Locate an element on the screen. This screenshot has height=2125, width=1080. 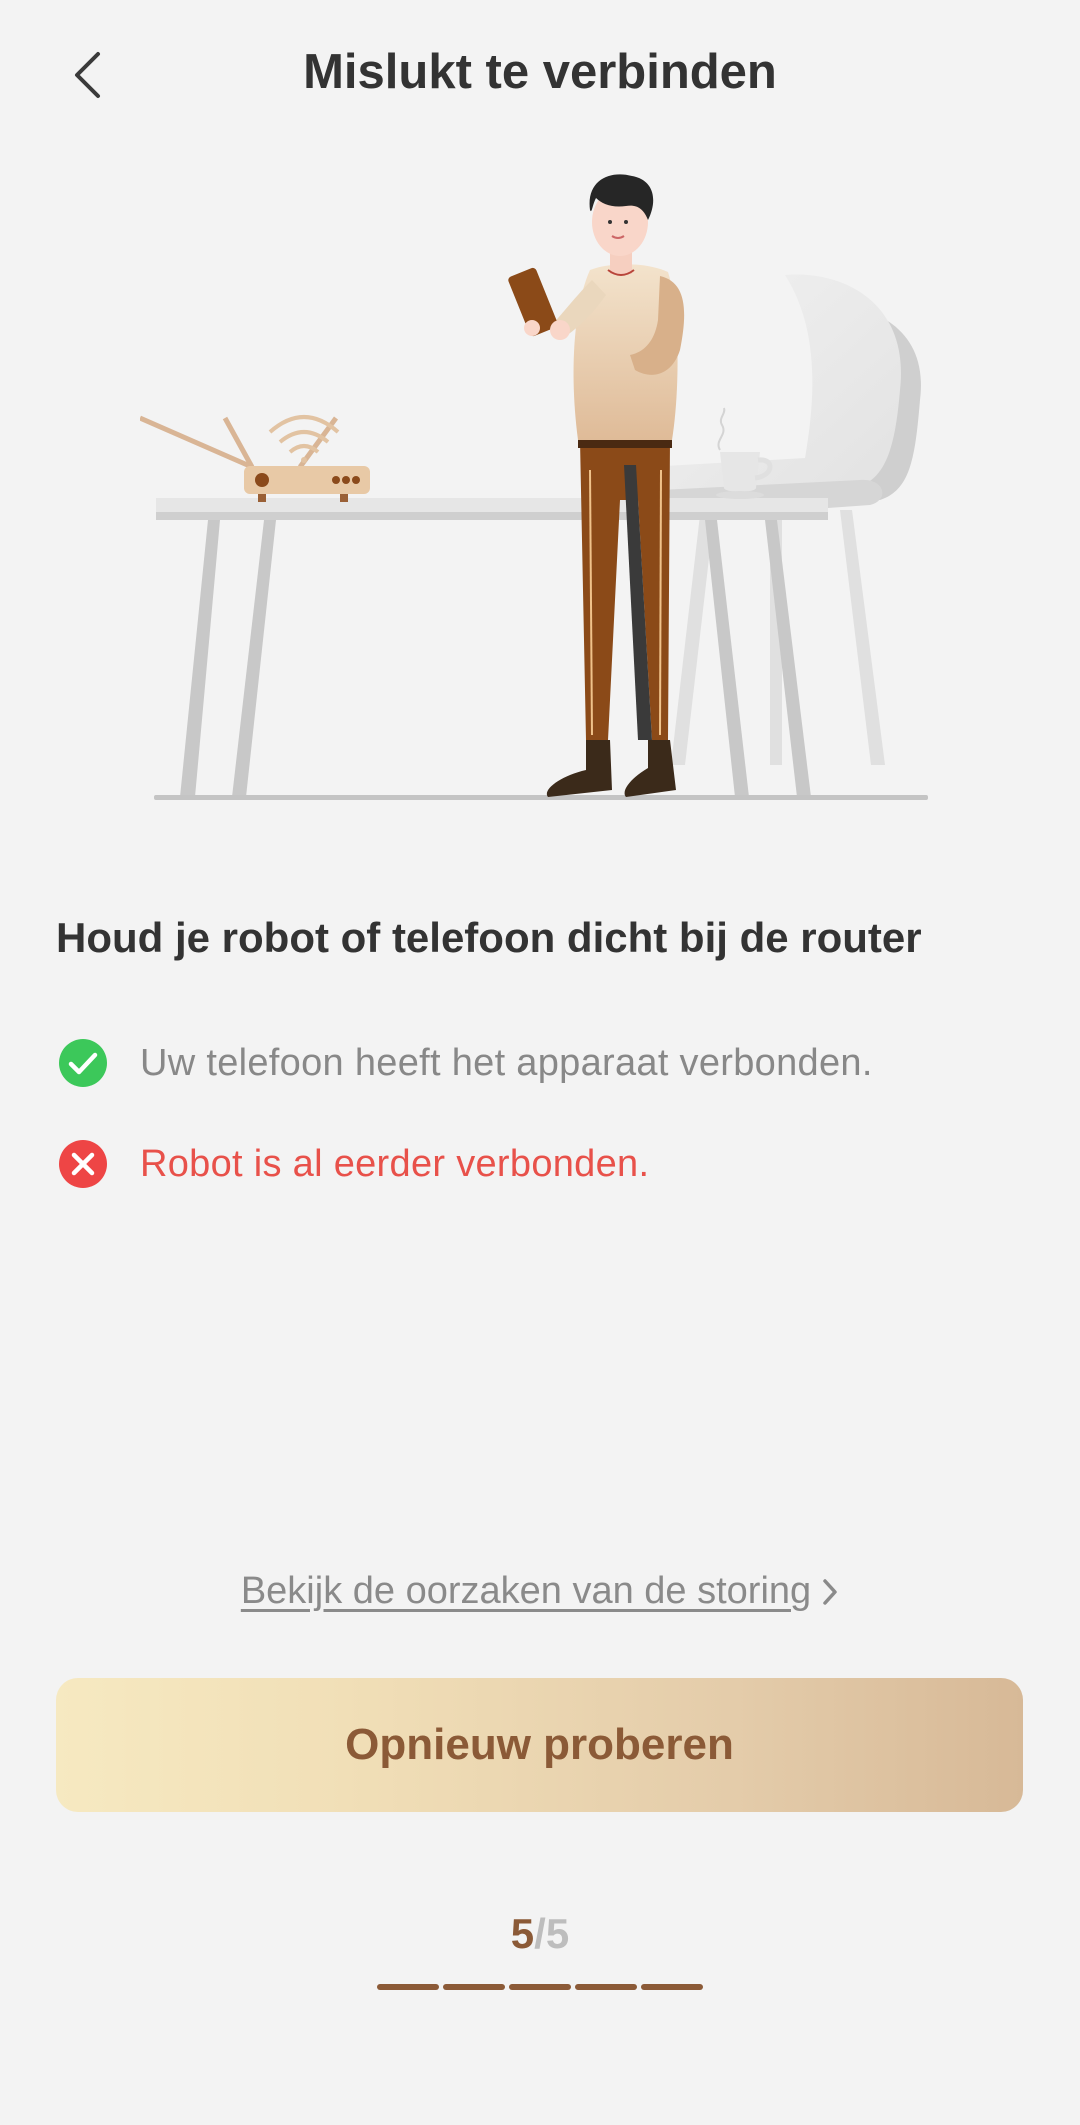
error-circle-icon is located at coordinates (83, 1164).